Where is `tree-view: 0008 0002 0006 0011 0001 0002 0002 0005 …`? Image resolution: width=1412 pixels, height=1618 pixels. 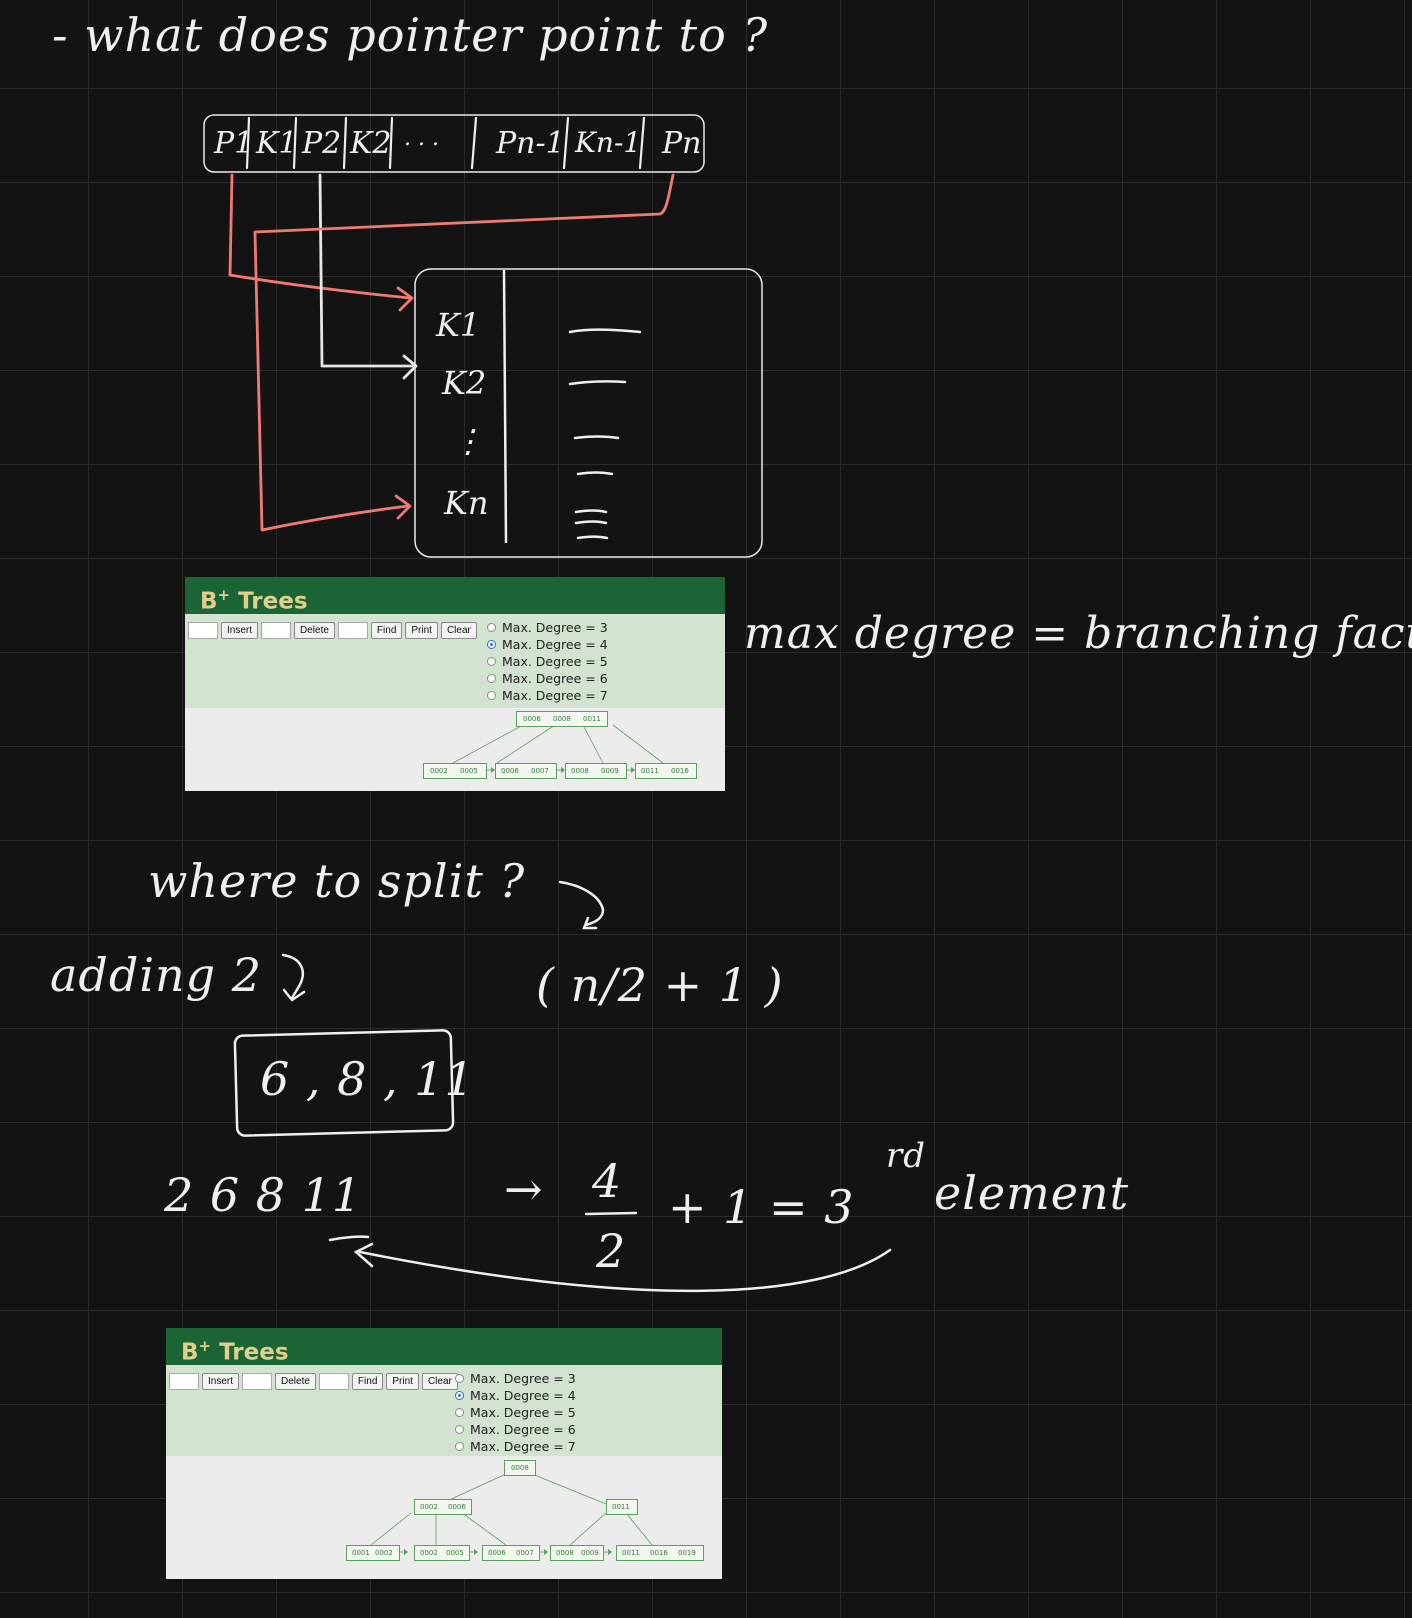
tree-view: 0008 0002 0006 0011 0001 0002 0002 0005 … is located at coordinates (444, 1517).